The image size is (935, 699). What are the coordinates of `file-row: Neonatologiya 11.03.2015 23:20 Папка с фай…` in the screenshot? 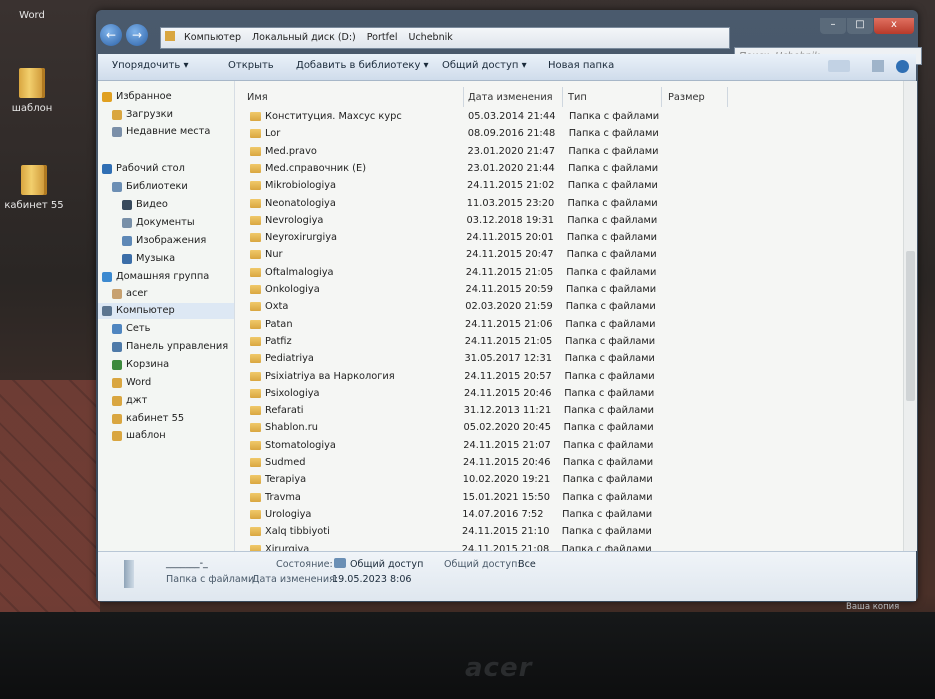 It's located at (569, 204).